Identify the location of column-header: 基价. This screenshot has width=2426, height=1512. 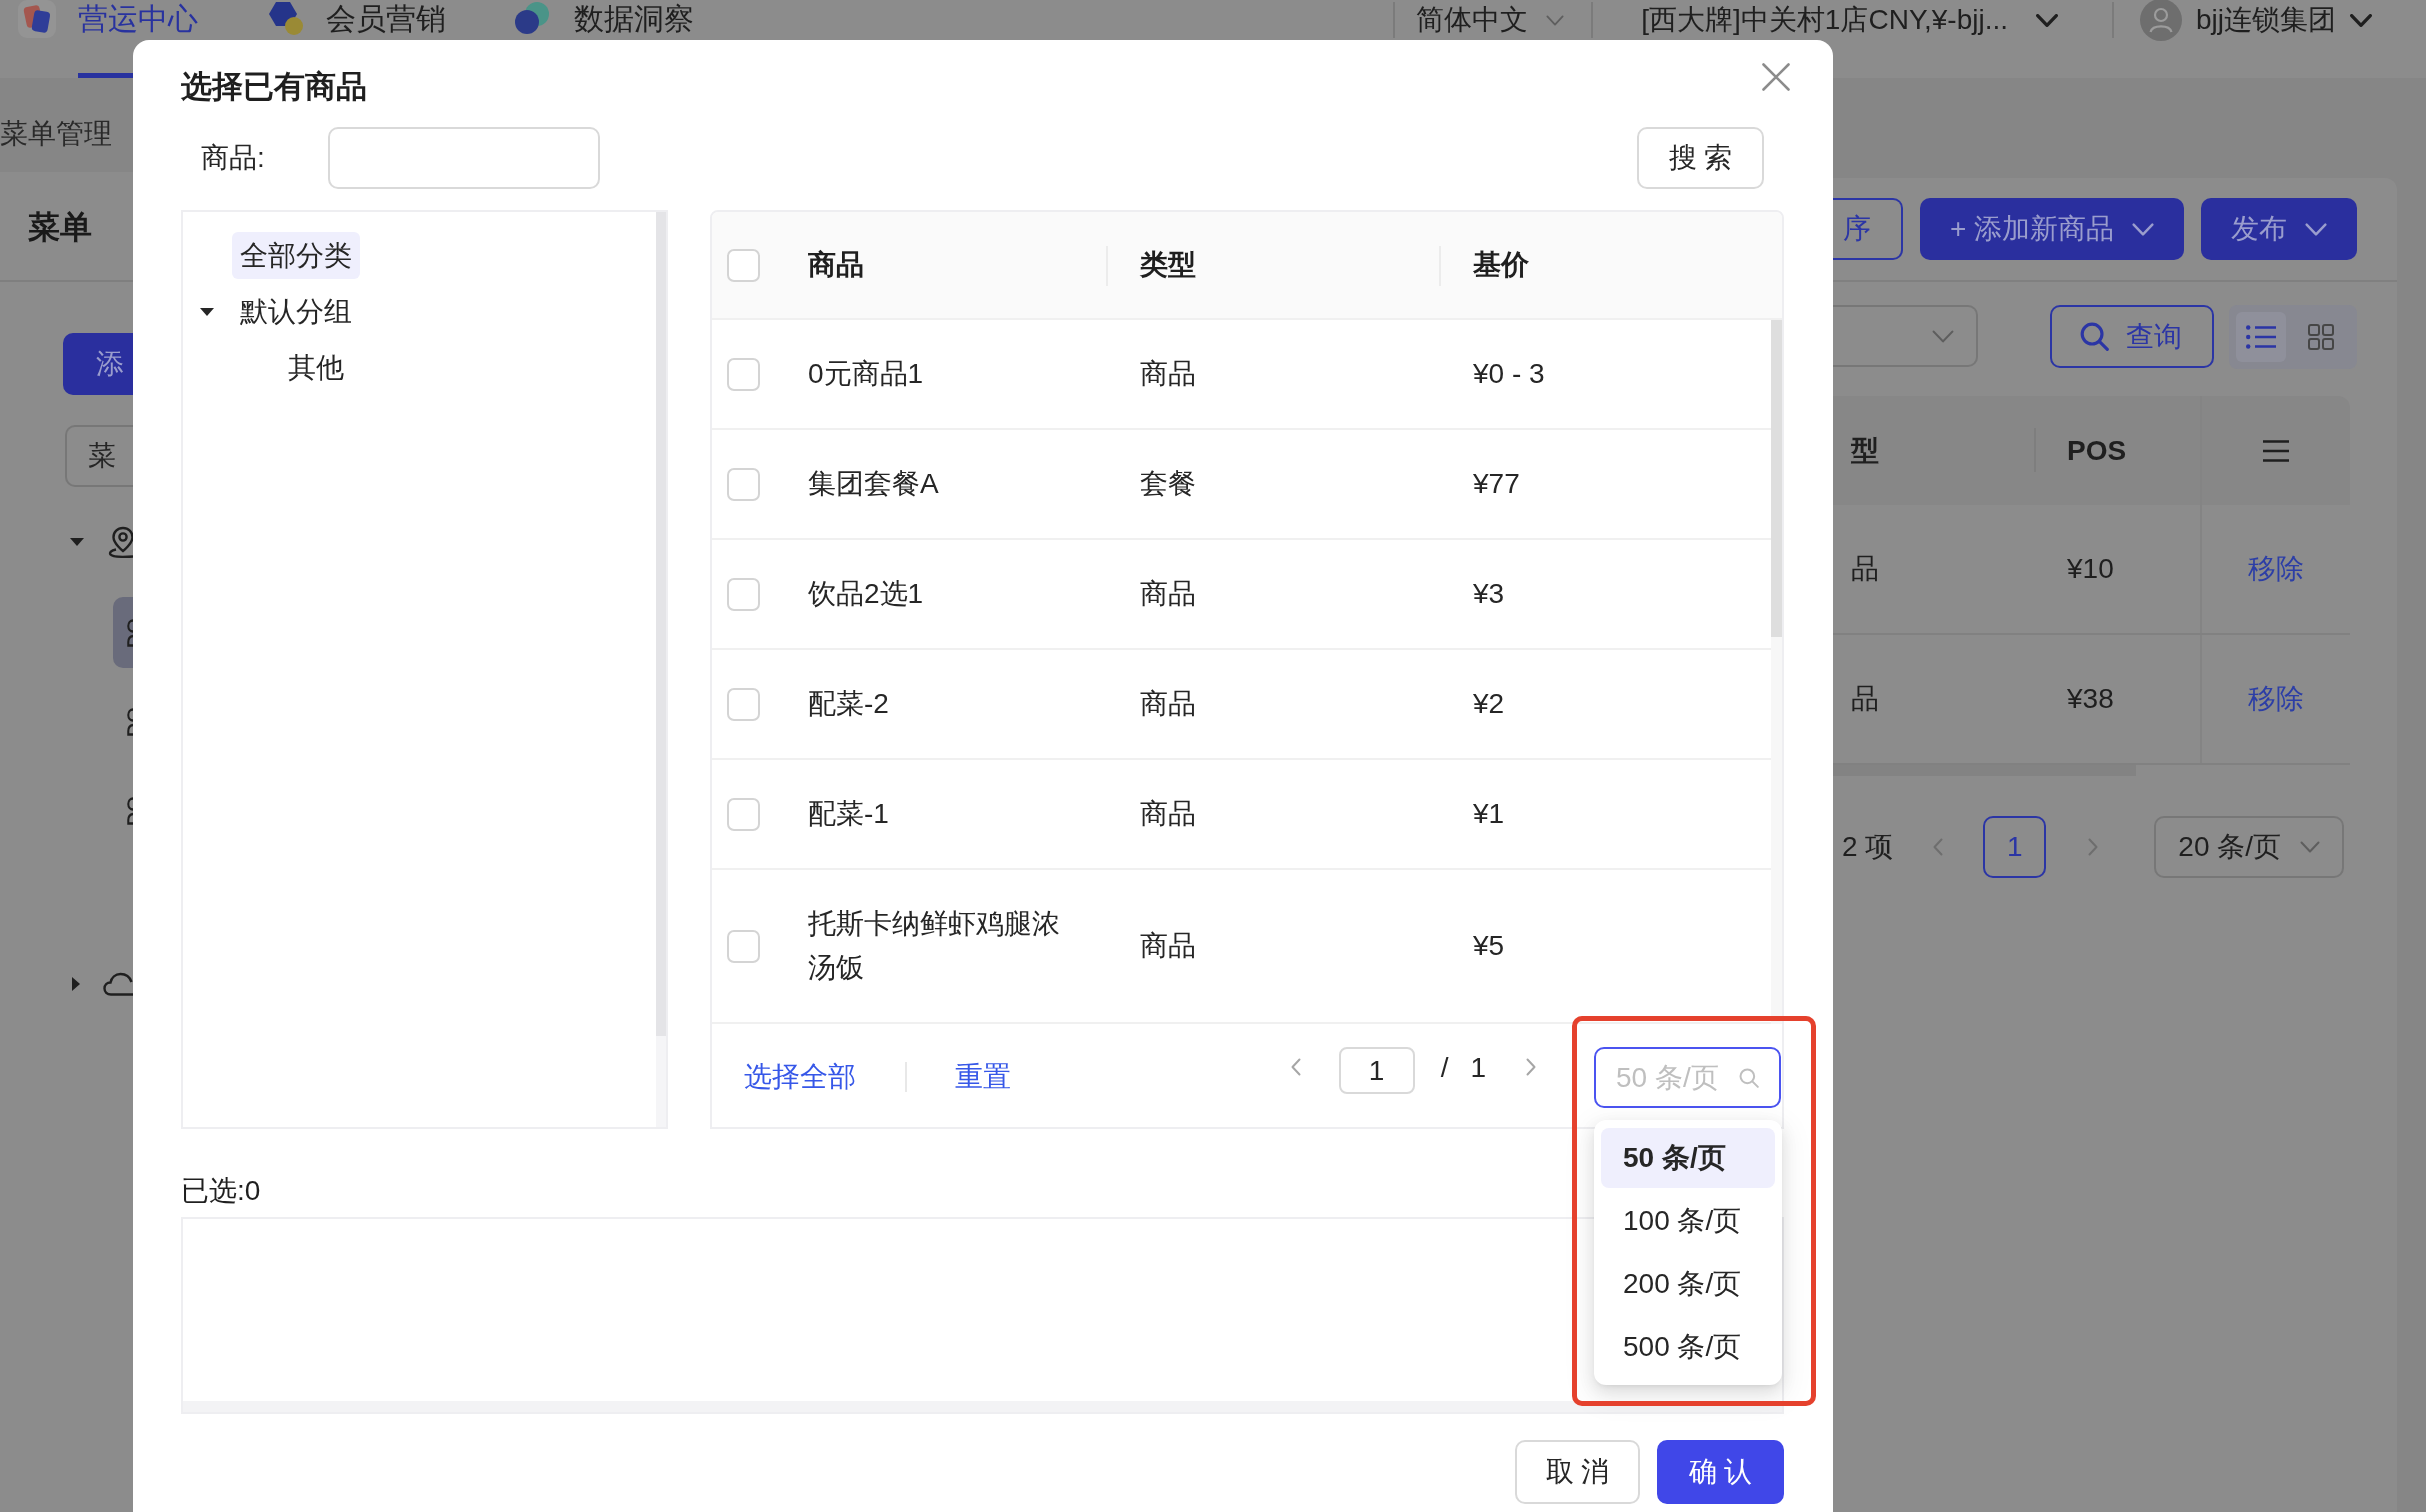
(1501, 265).